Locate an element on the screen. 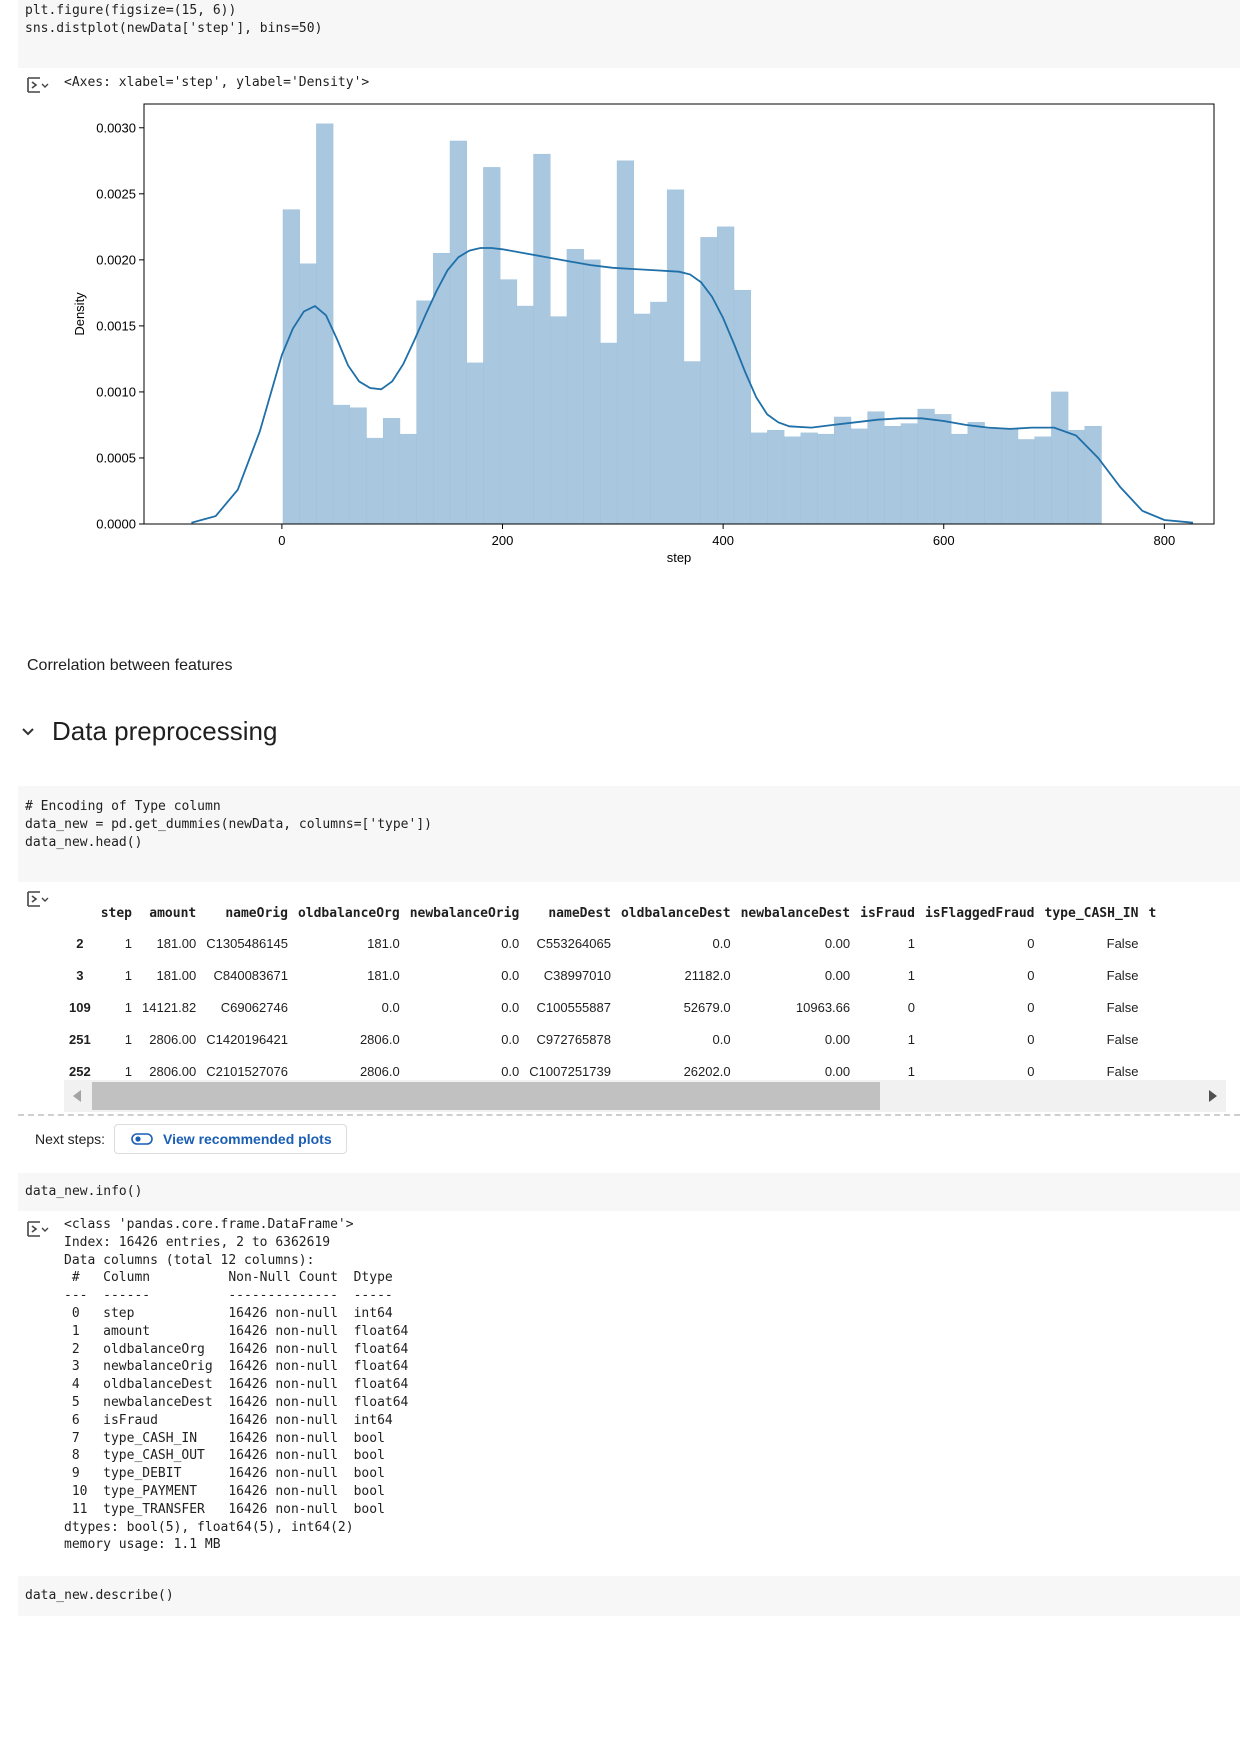  info-line: 4 oldbalanceDest 16426 non-null float64 is located at coordinates (236, 1385).